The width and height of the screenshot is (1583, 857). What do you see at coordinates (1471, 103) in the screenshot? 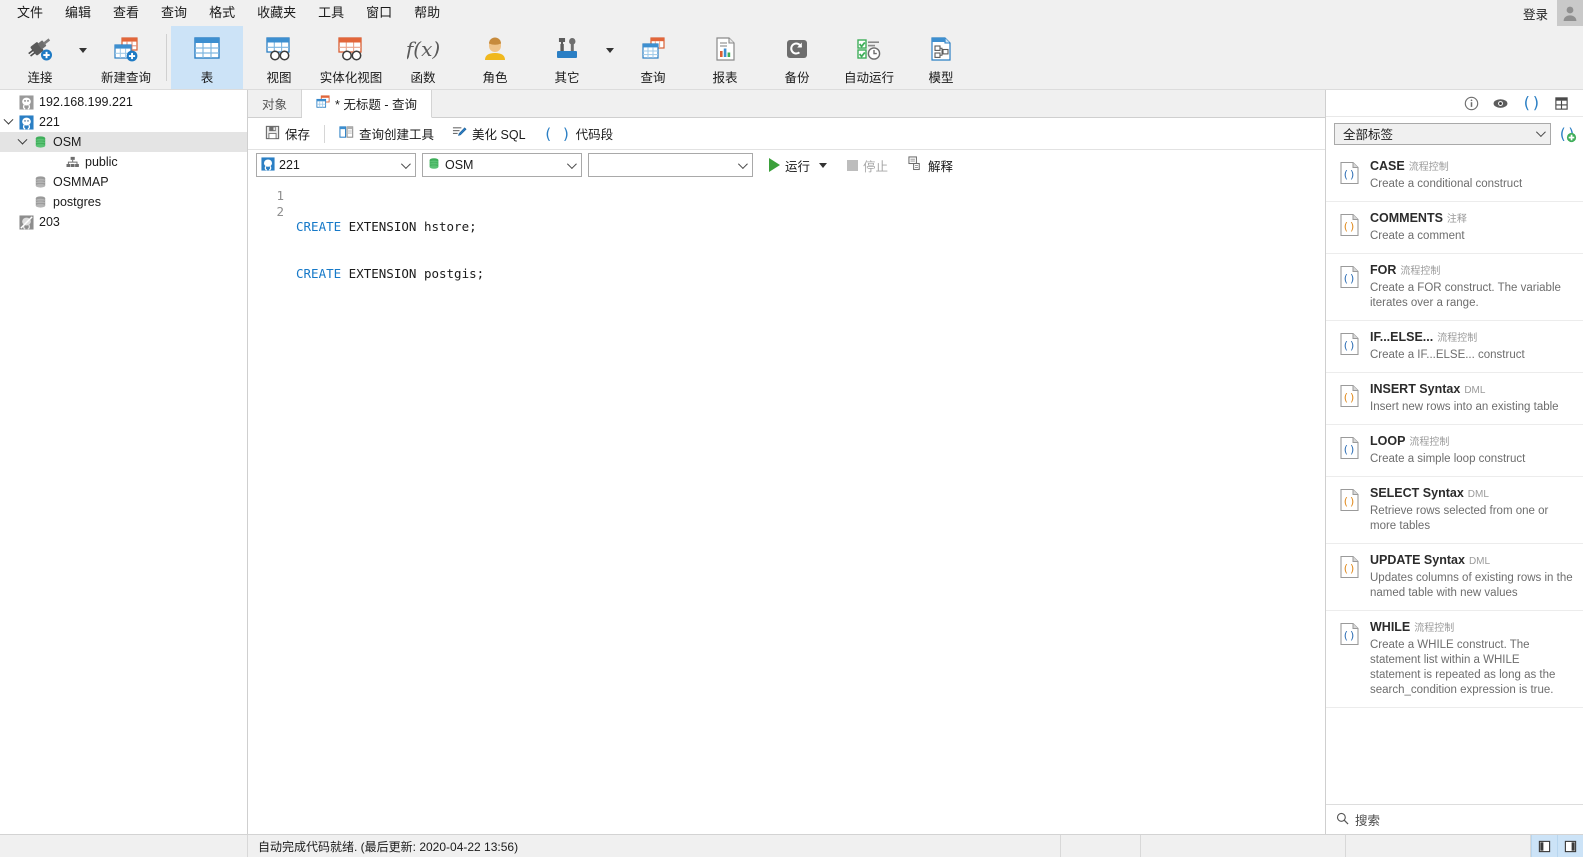
I see `info-icon` at bounding box center [1471, 103].